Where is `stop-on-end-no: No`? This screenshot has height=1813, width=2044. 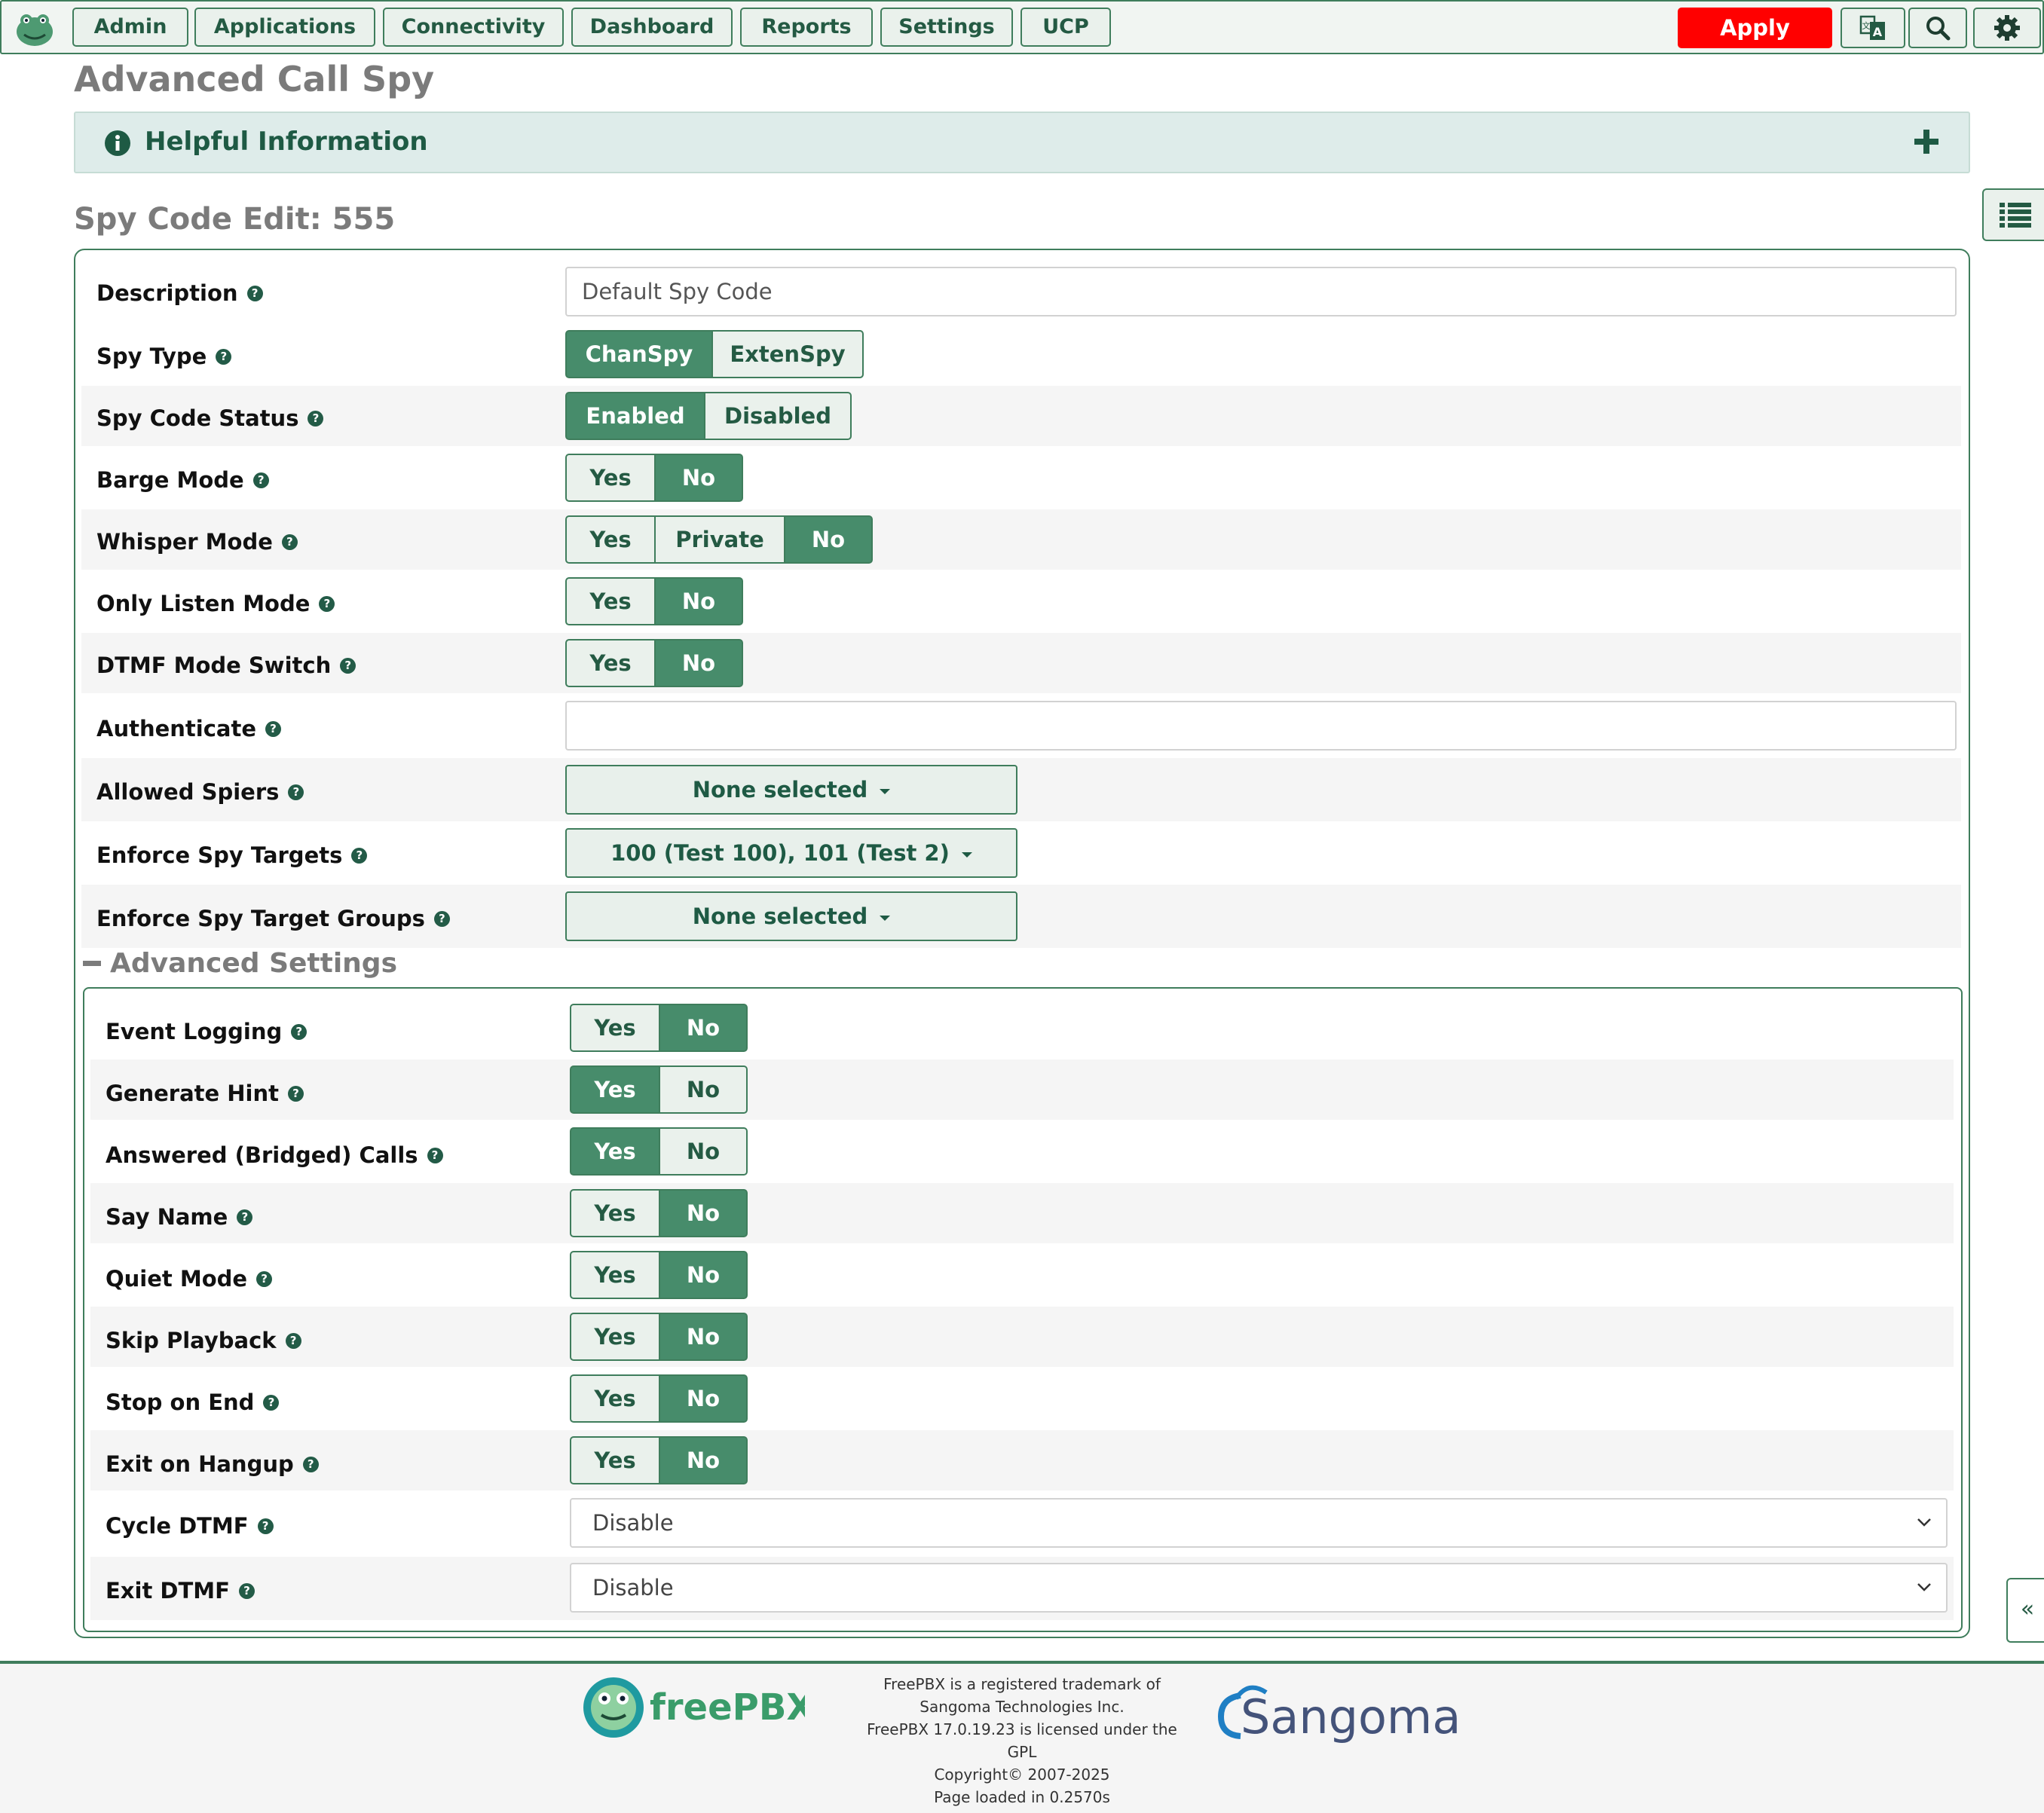 stop-on-end-no: No is located at coordinates (703, 1398).